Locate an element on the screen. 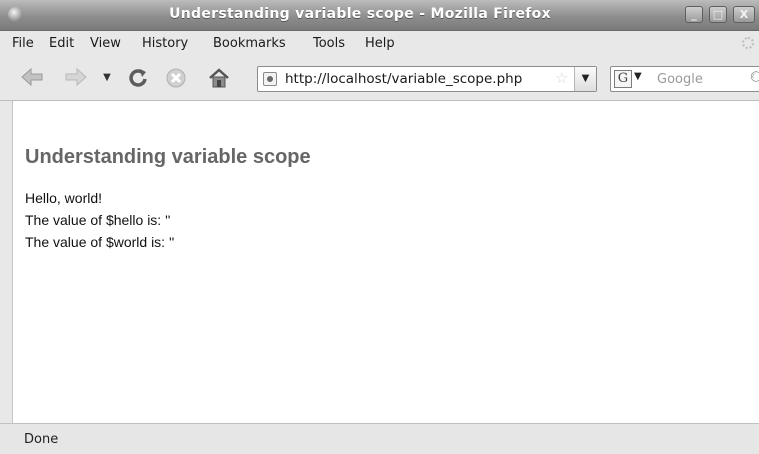 Image resolution: width=759 pixels, height=454 pixels. menu-file: File is located at coordinates (23, 43).